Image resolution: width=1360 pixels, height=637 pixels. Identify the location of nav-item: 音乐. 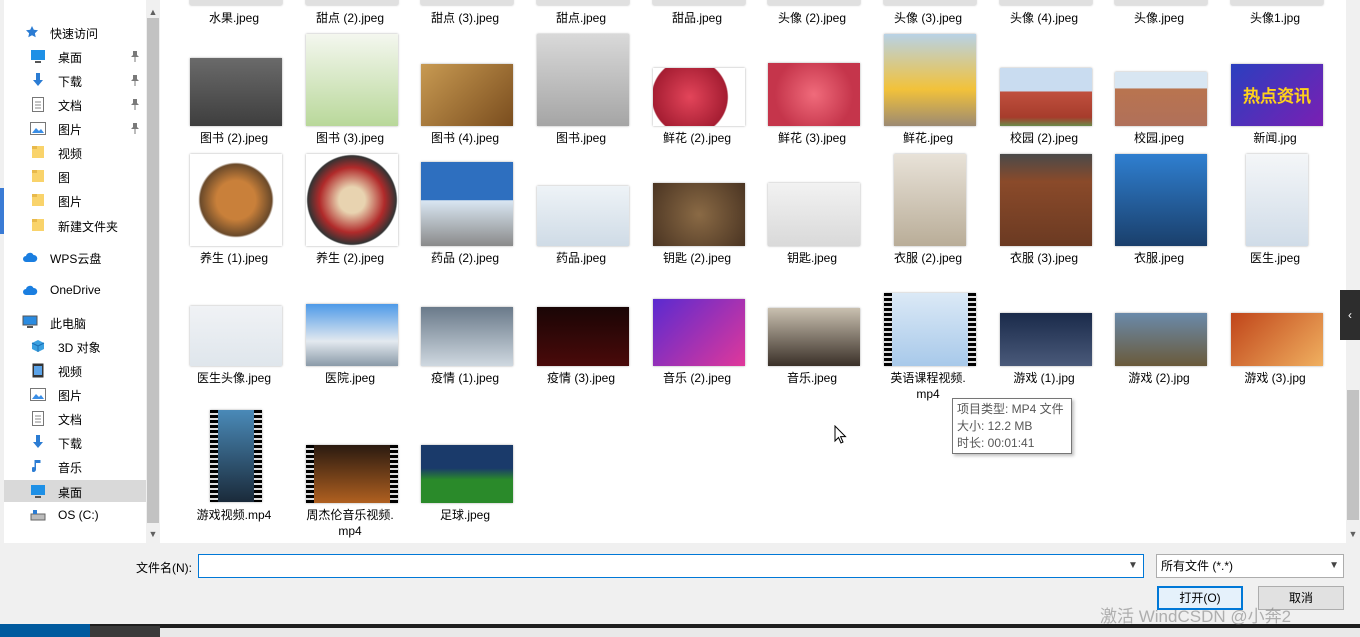
(75, 466).